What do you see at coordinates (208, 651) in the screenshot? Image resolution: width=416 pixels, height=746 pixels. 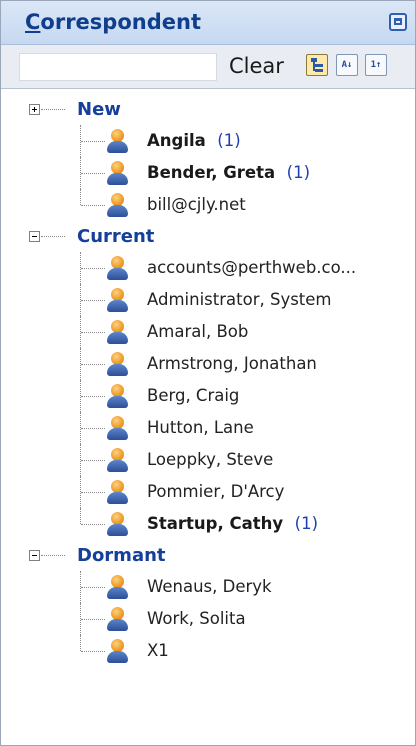 I see `list-item: X1` at bounding box center [208, 651].